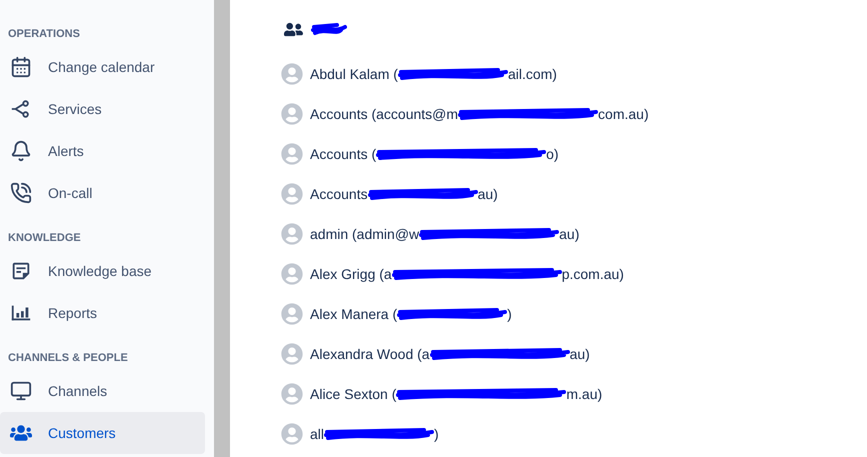  I want to click on section-heading: OPERATIONS, so click(44, 34).